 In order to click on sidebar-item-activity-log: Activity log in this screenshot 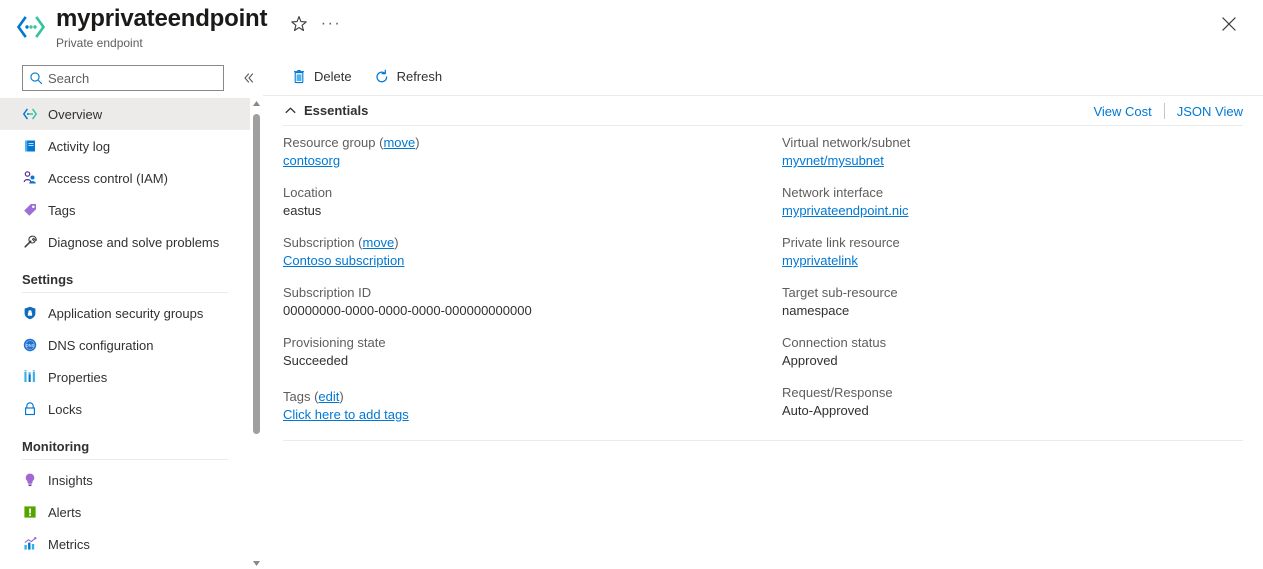, I will do `click(125, 146)`.